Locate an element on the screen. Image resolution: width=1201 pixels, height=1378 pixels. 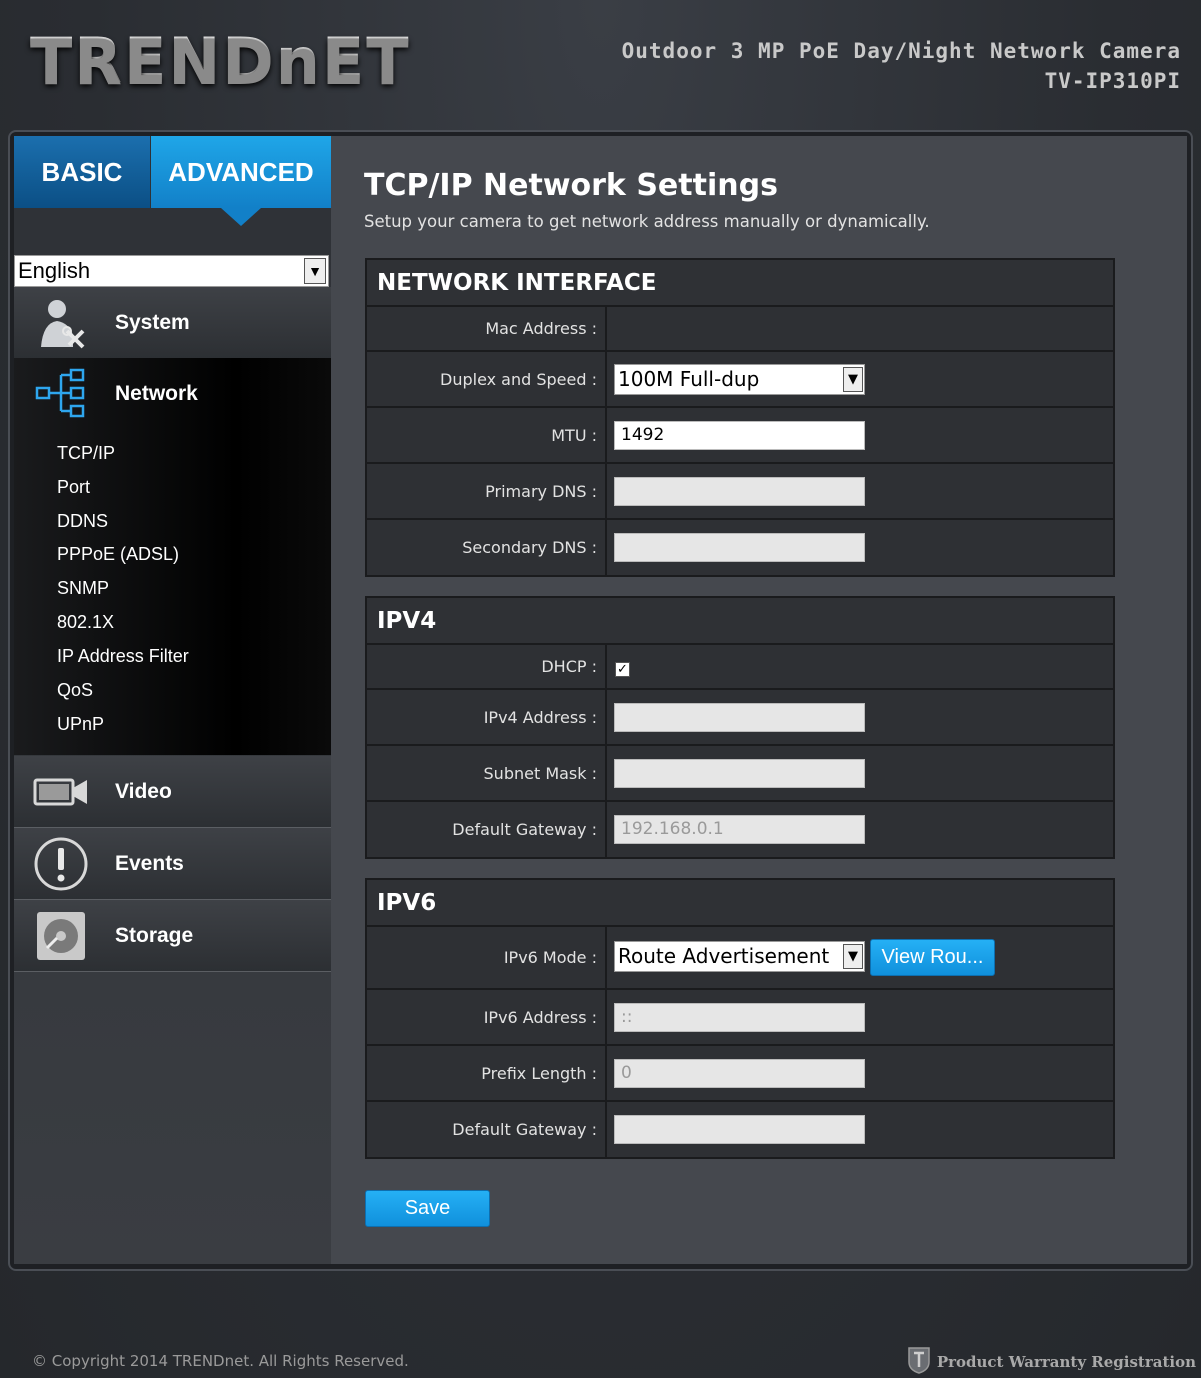
active-tab-indicator is located at coordinates (241, 217).